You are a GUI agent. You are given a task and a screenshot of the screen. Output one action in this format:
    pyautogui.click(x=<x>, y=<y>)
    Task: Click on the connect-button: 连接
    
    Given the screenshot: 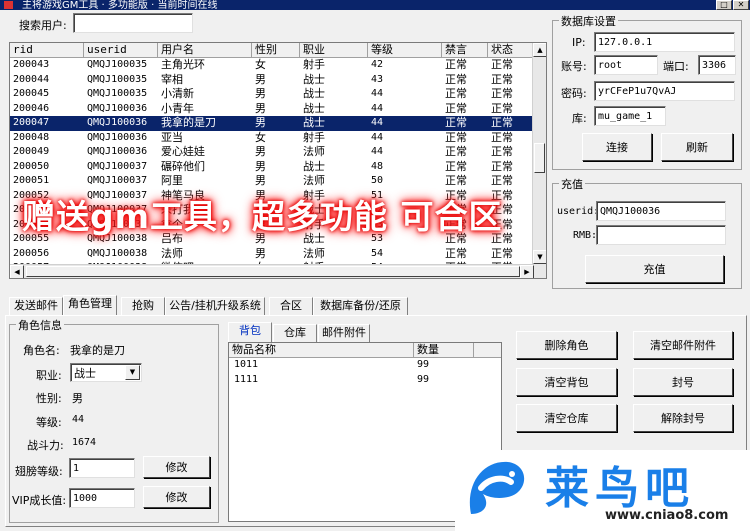 What is the action you would take?
    pyautogui.click(x=617, y=147)
    